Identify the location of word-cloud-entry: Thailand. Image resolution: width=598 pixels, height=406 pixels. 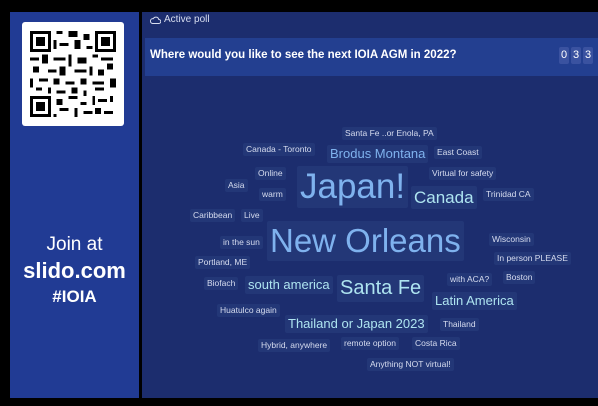
(459, 324).